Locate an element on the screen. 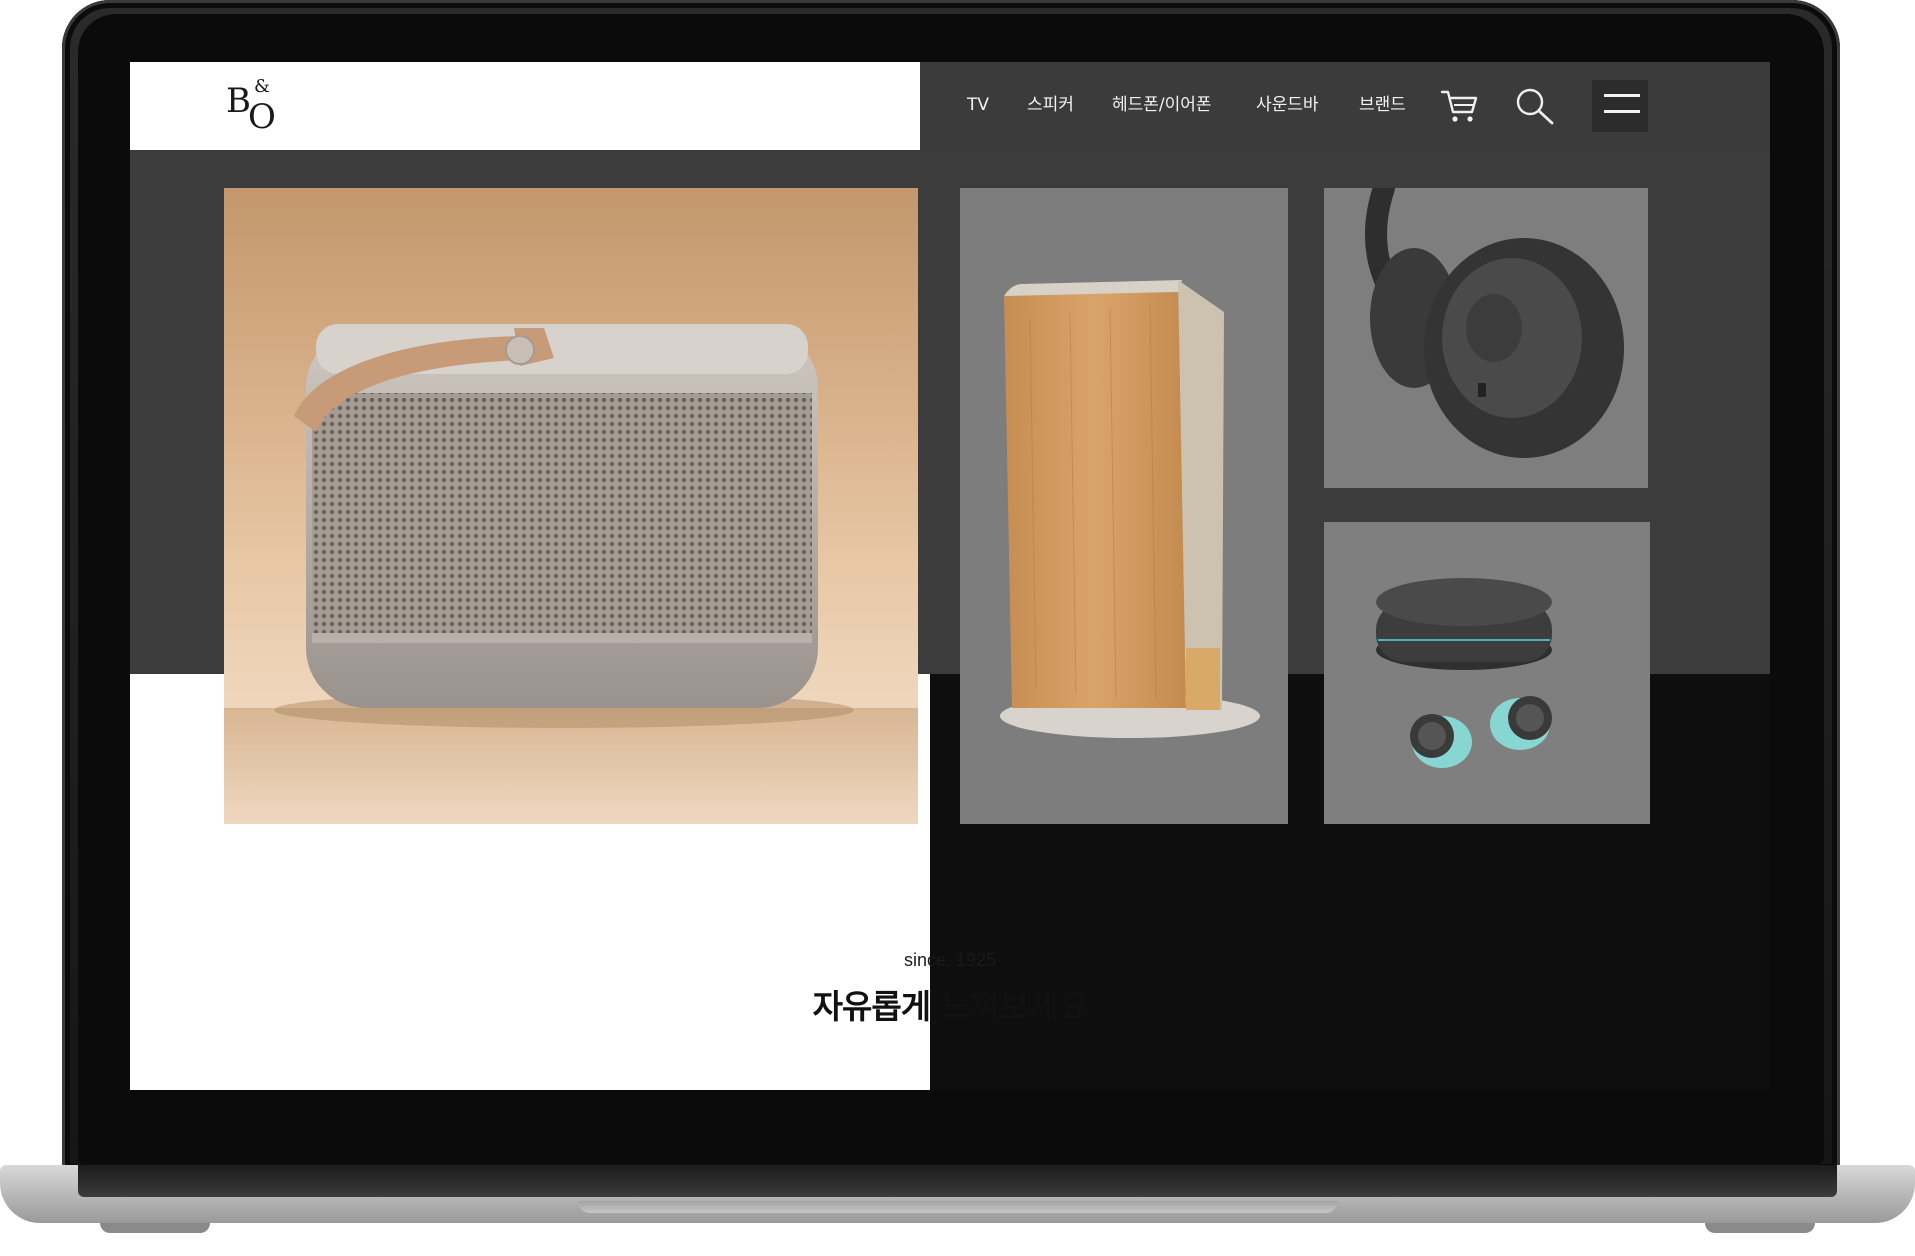  headphones-image is located at coordinates (1494, 323).